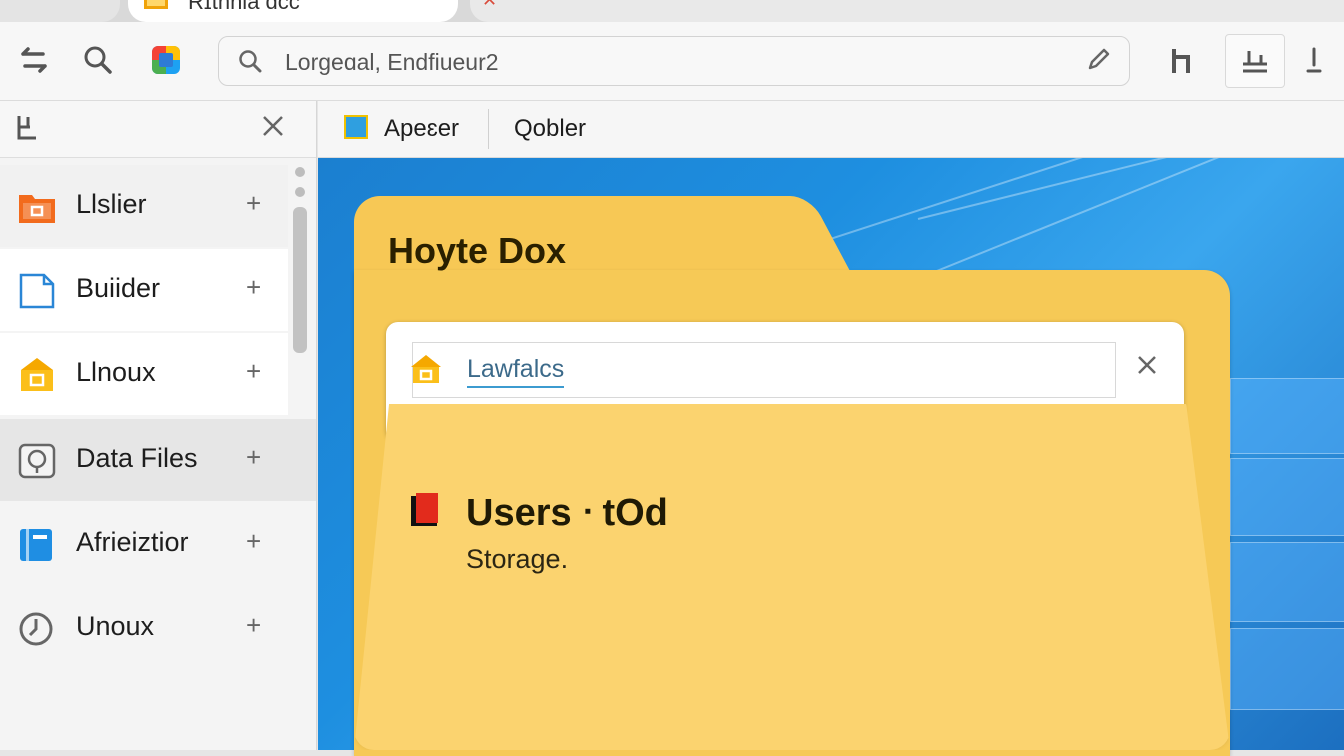  I want to click on sidebar-item-llslier: Llslier +, so click(144, 206).